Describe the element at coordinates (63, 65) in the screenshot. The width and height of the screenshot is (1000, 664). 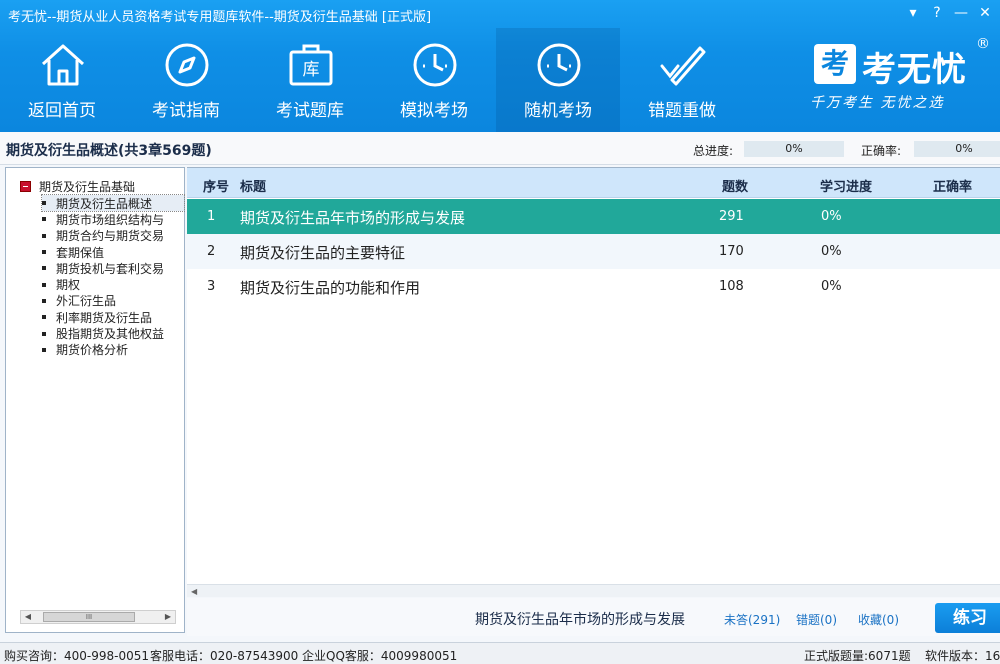
I see `home-icon` at that location.